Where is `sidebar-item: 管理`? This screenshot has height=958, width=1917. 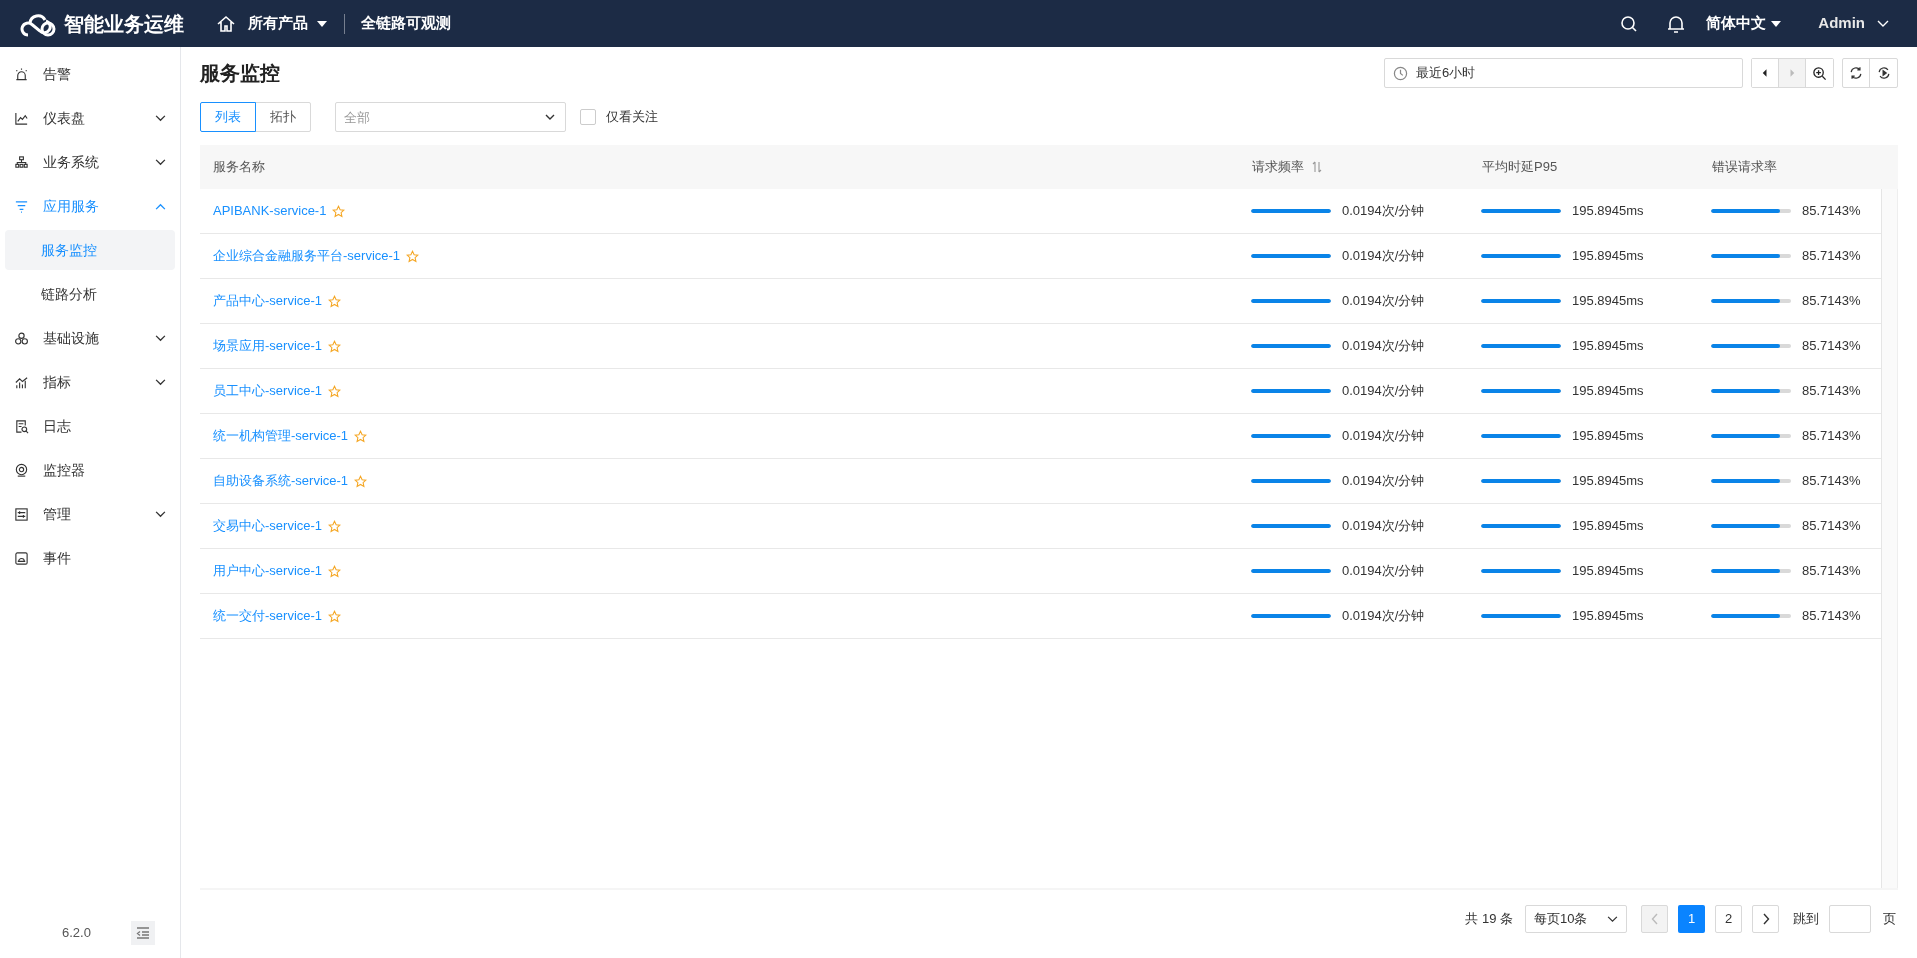
sidebar-item: 管理 is located at coordinates (90, 514).